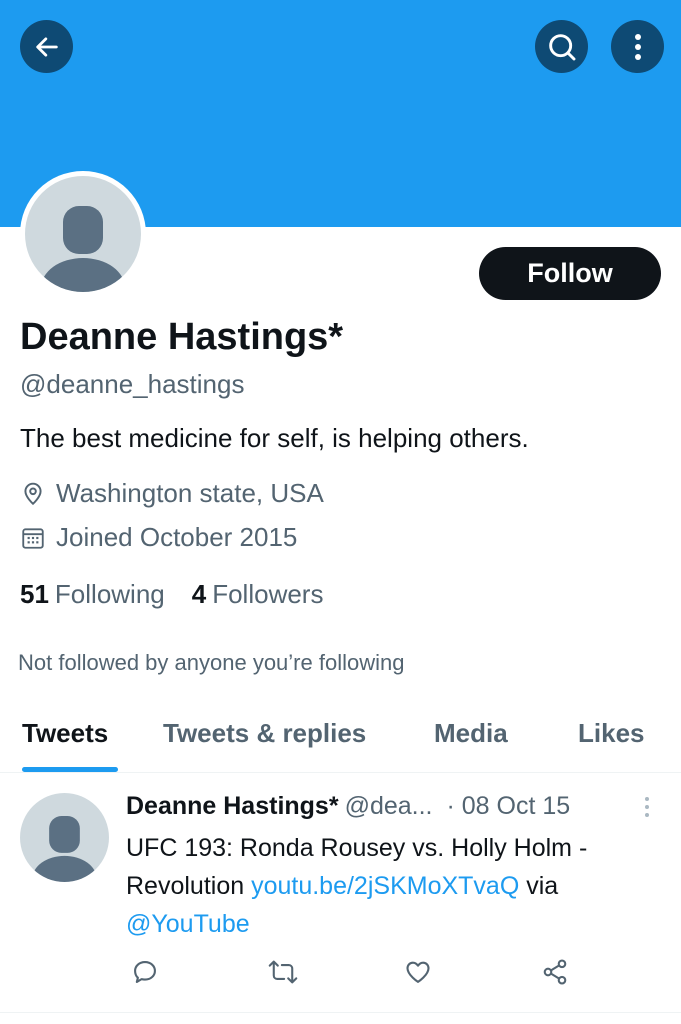 The image size is (681, 1024). What do you see at coordinates (340, 1012) in the screenshot?
I see `tweet-divider` at bounding box center [340, 1012].